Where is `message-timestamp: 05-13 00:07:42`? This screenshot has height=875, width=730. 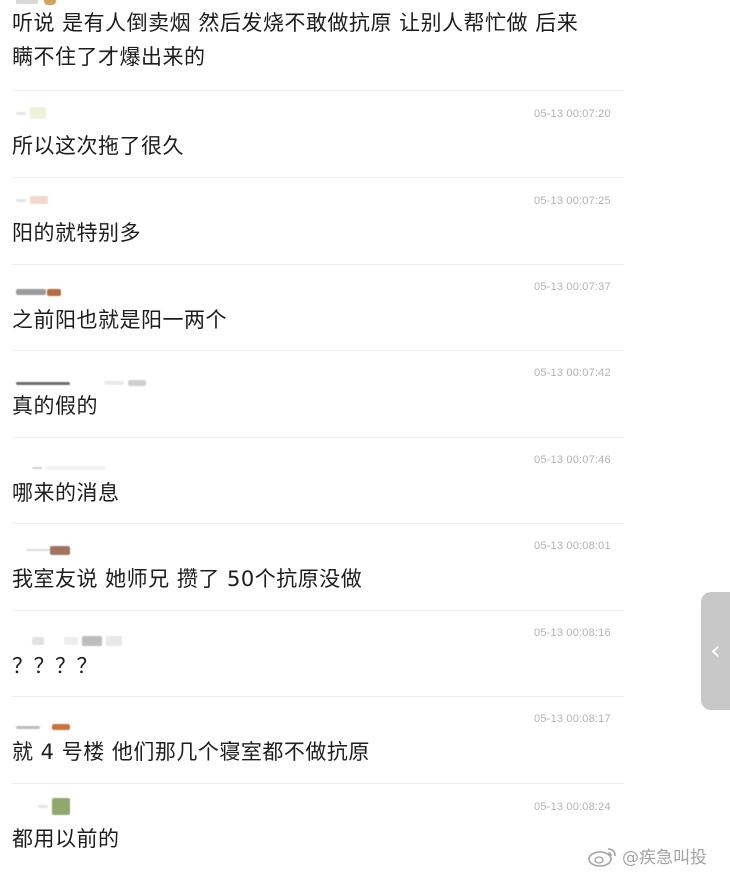
message-timestamp: 05-13 00:07:42 is located at coordinates (572, 373).